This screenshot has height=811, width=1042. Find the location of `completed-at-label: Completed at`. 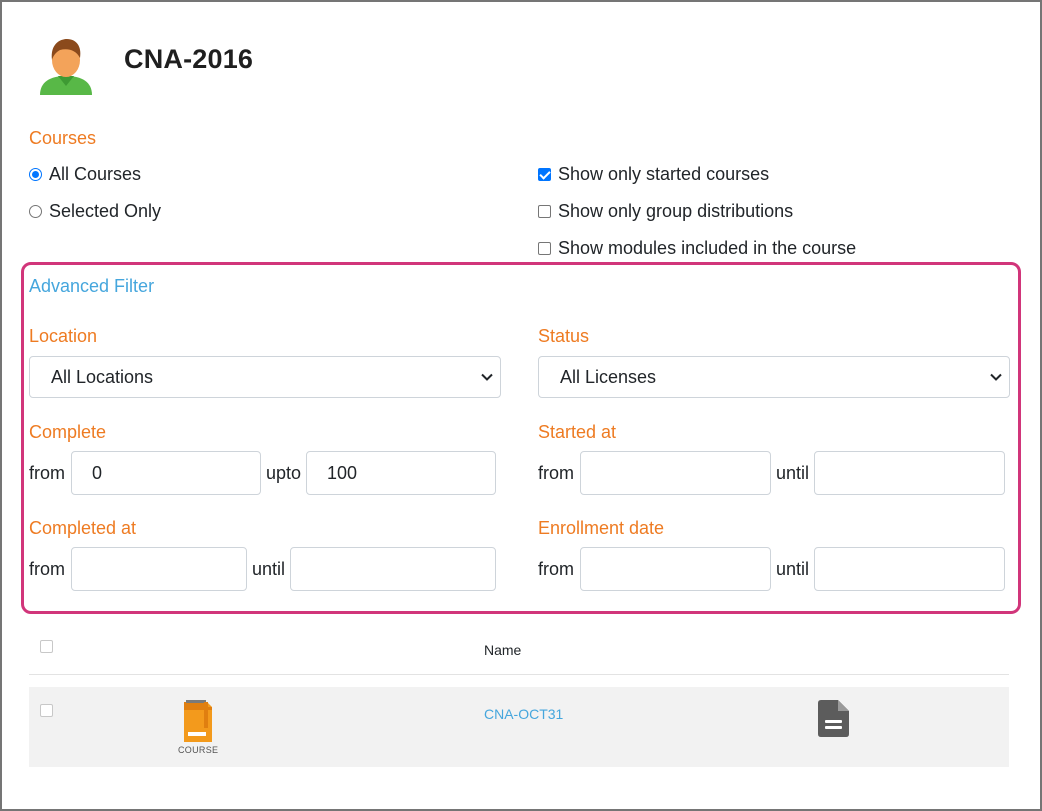

completed-at-label: Completed at is located at coordinates (83, 528).